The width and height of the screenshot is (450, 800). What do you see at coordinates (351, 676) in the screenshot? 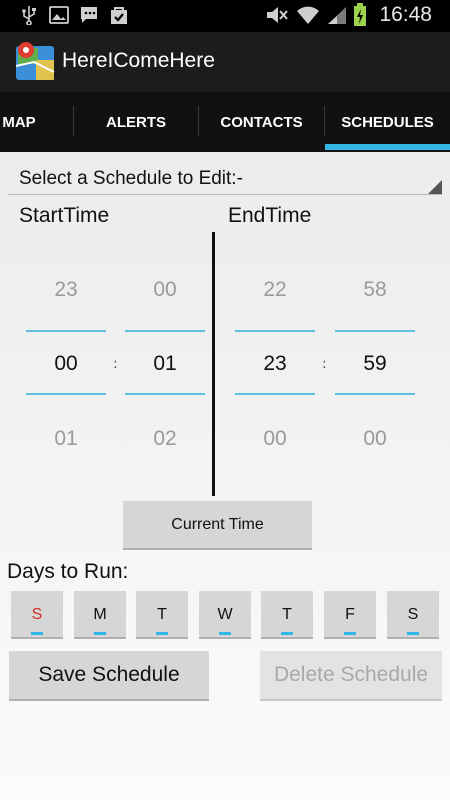
I see `delete-schedule-button: Delete Schedule` at bounding box center [351, 676].